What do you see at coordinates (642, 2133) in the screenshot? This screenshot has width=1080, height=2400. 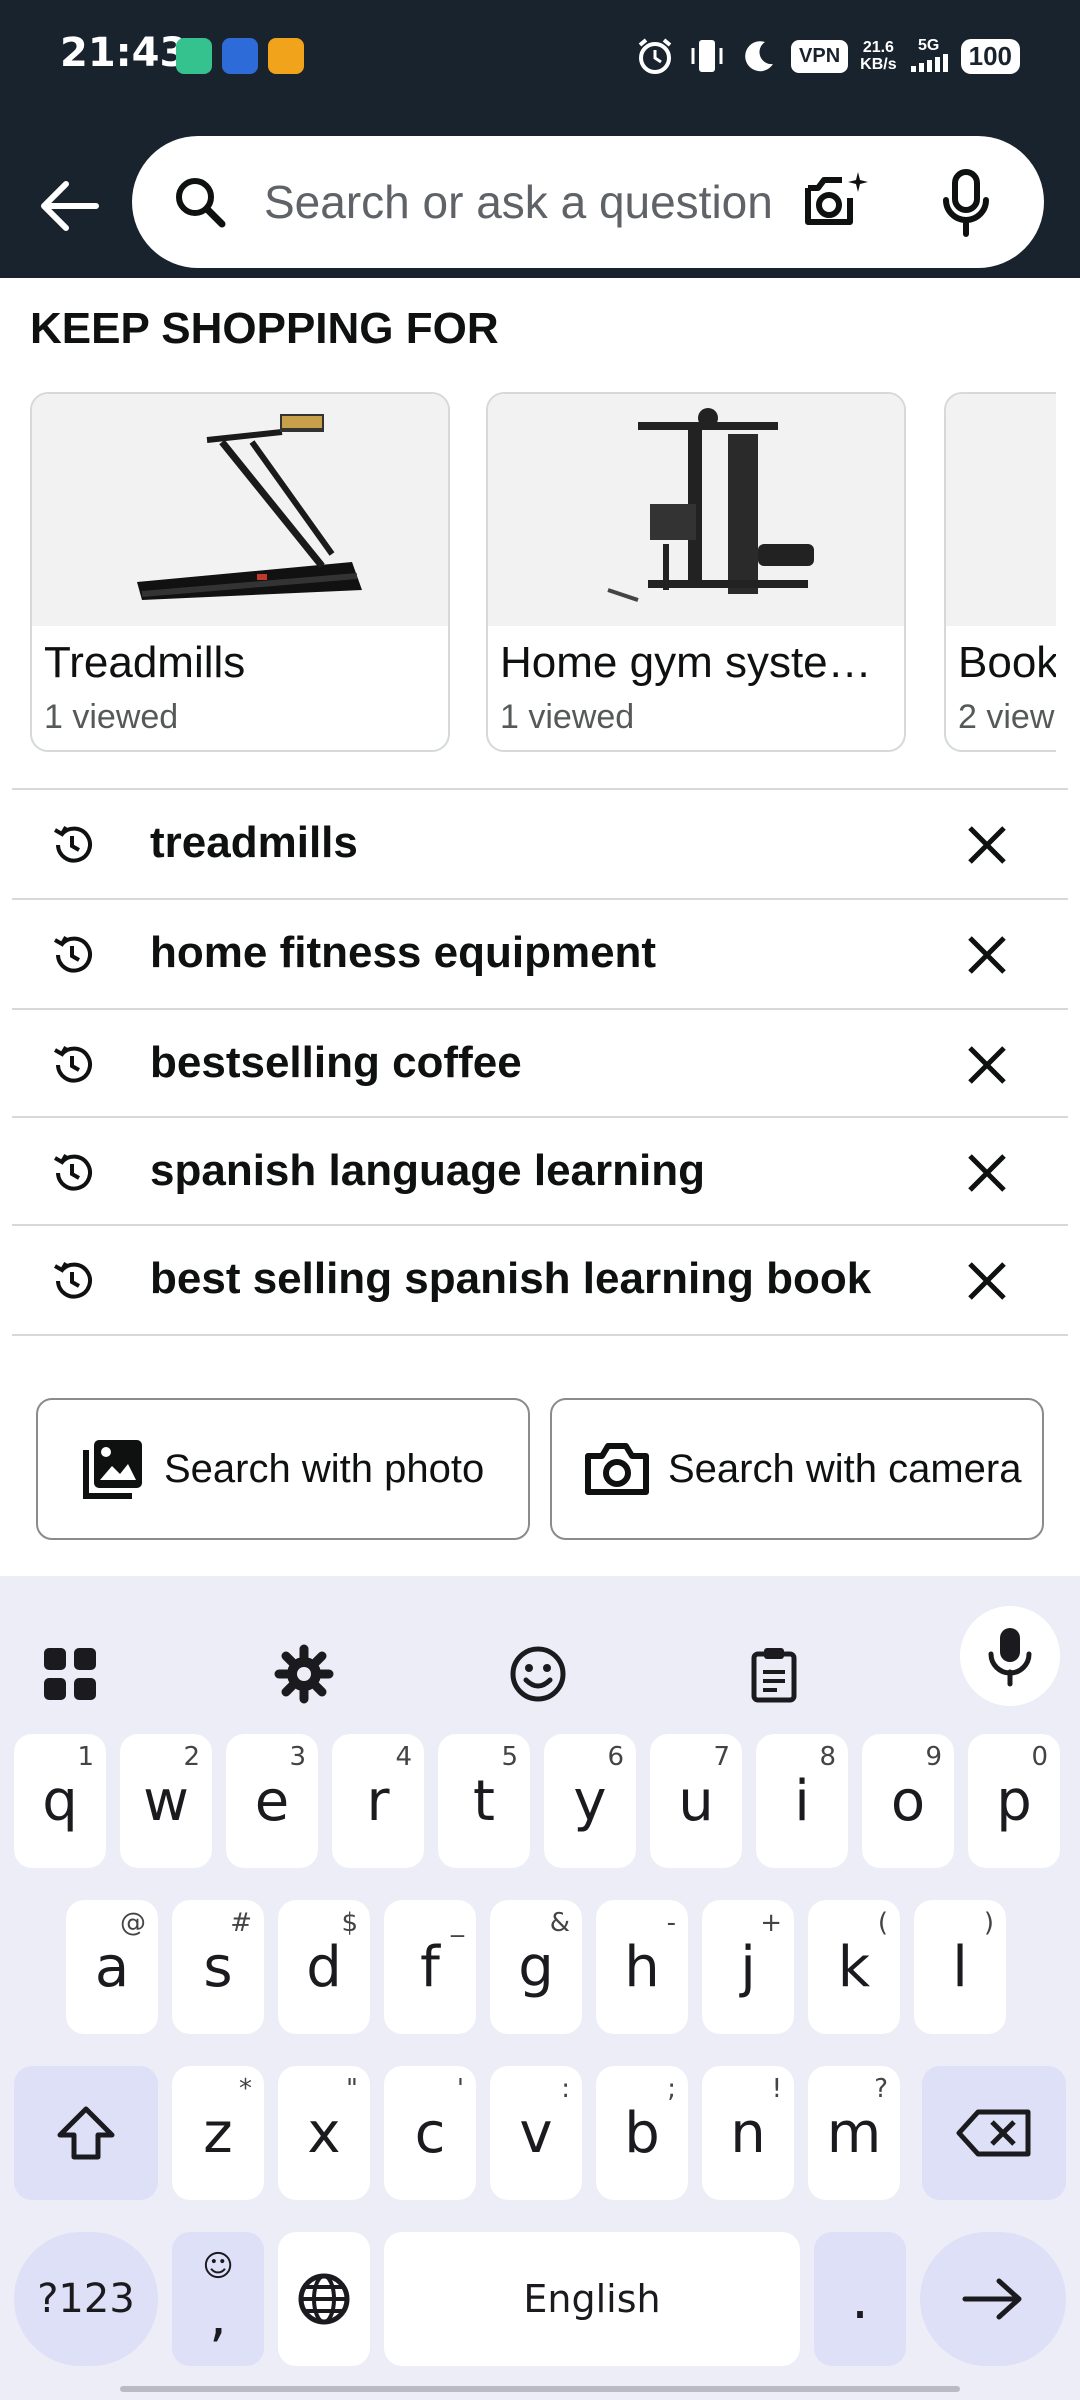 I see `key: b;` at bounding box center [642, 2133].